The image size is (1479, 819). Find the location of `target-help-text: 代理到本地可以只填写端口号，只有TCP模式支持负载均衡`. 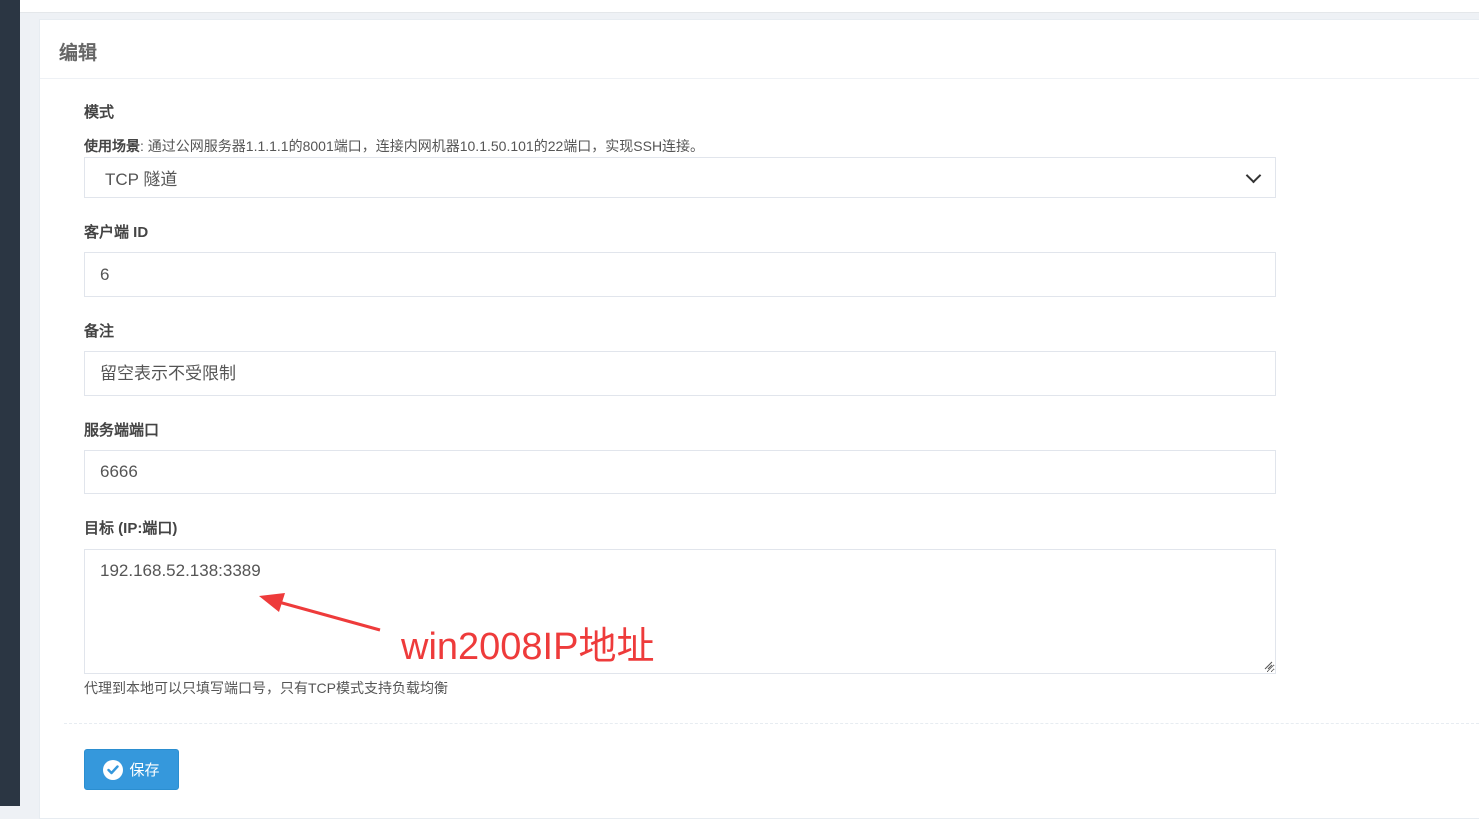

target-help-text: 代理到本地可以只填写端口号，只有TCP模式支持负载均衡 is located at coordinates (266, 688).